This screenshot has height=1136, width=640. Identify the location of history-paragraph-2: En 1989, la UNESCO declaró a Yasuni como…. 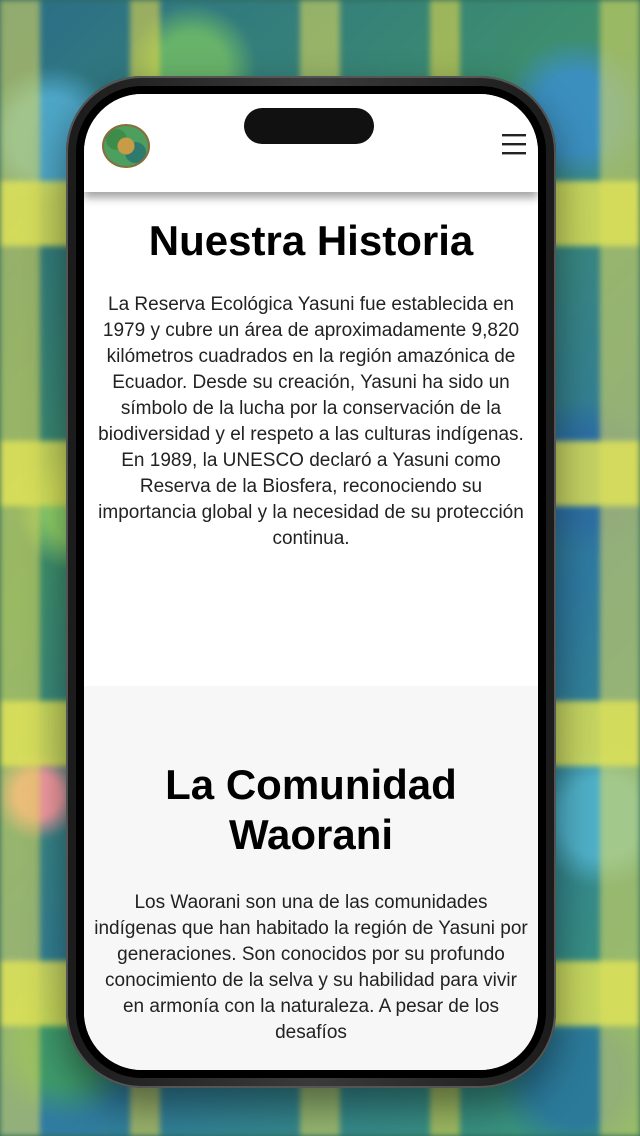
(311, 499).